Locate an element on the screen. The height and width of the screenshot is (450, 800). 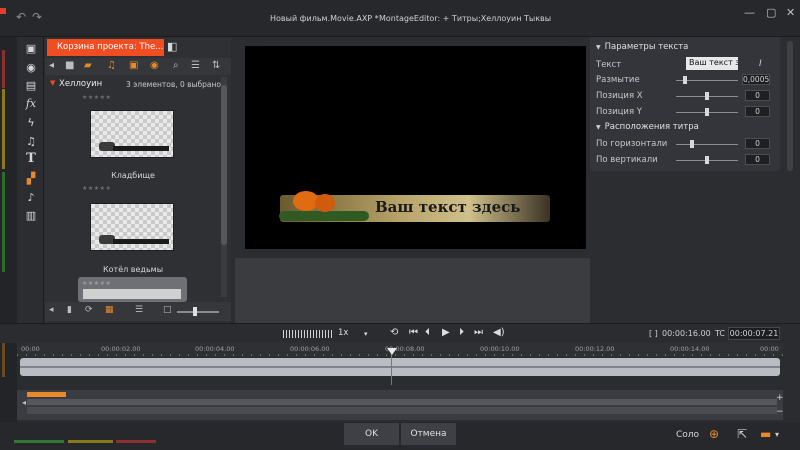
audio-icon: ♪ is located at coordinates (31, 198).